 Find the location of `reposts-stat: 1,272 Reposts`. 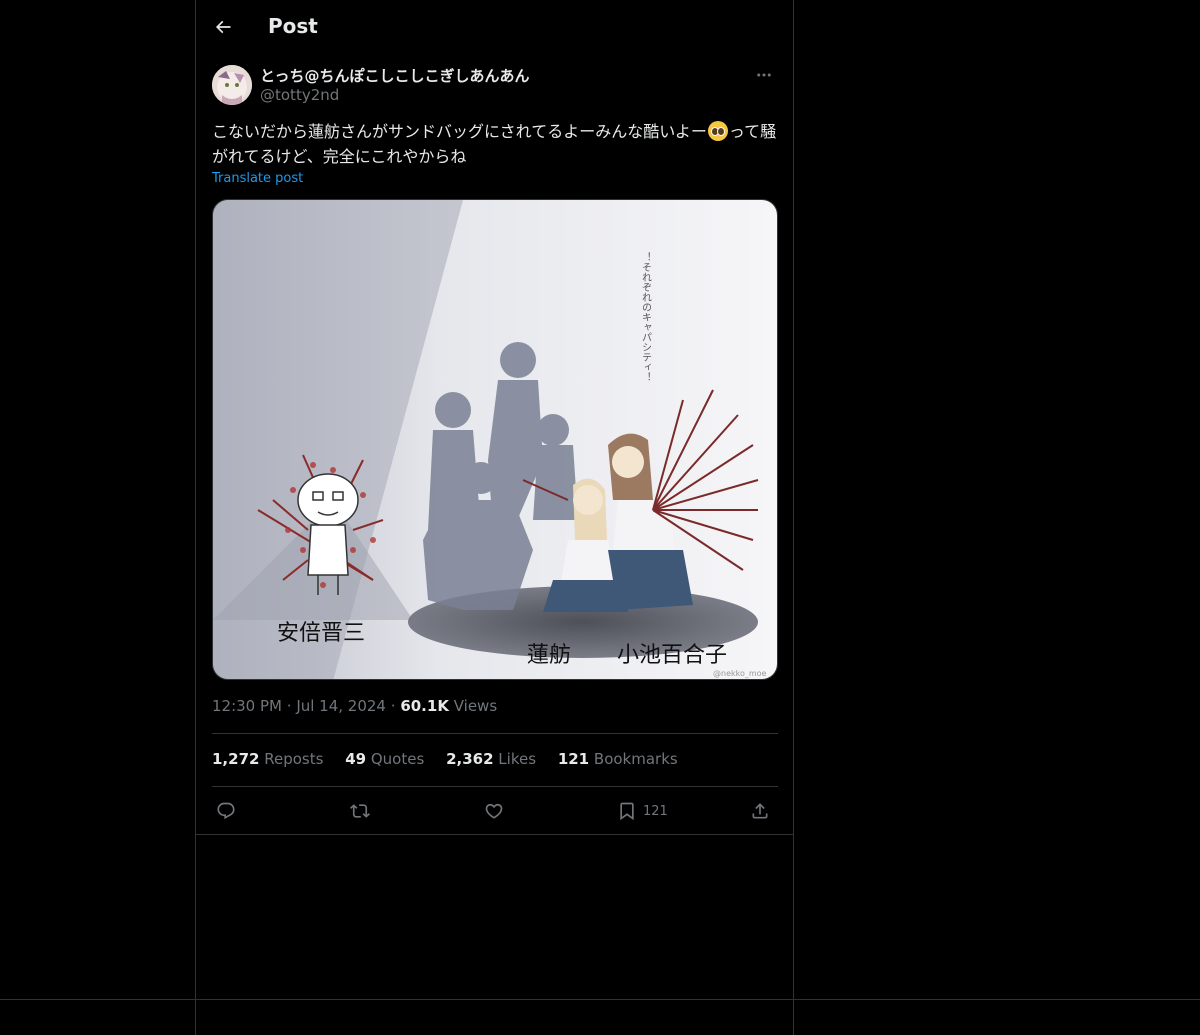

reposts-stat: 1,272 Reposts is located at coordinates (267, 759).